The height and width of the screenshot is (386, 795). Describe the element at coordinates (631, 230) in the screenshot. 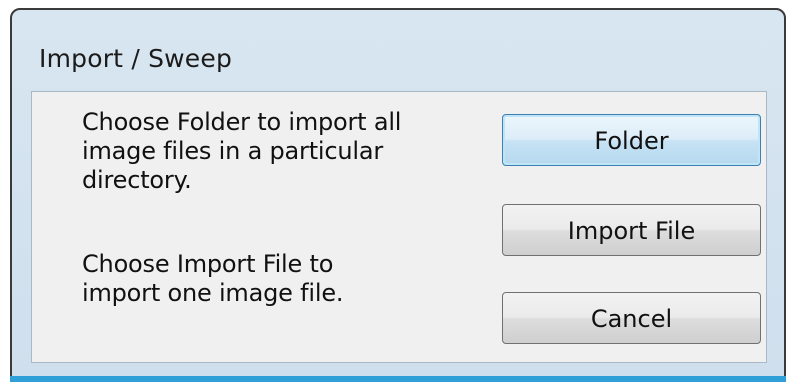

I see `import-file-button: Import File` at that location.